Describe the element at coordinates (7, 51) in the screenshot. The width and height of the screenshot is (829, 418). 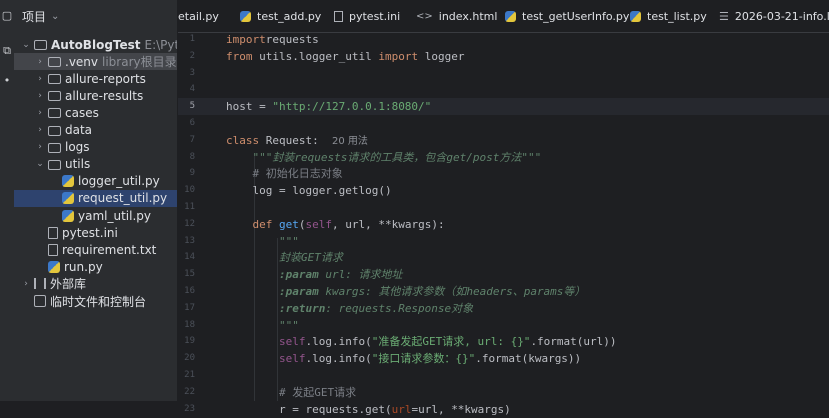
I see `structure-tool-window-icon: ⧉` at that location.